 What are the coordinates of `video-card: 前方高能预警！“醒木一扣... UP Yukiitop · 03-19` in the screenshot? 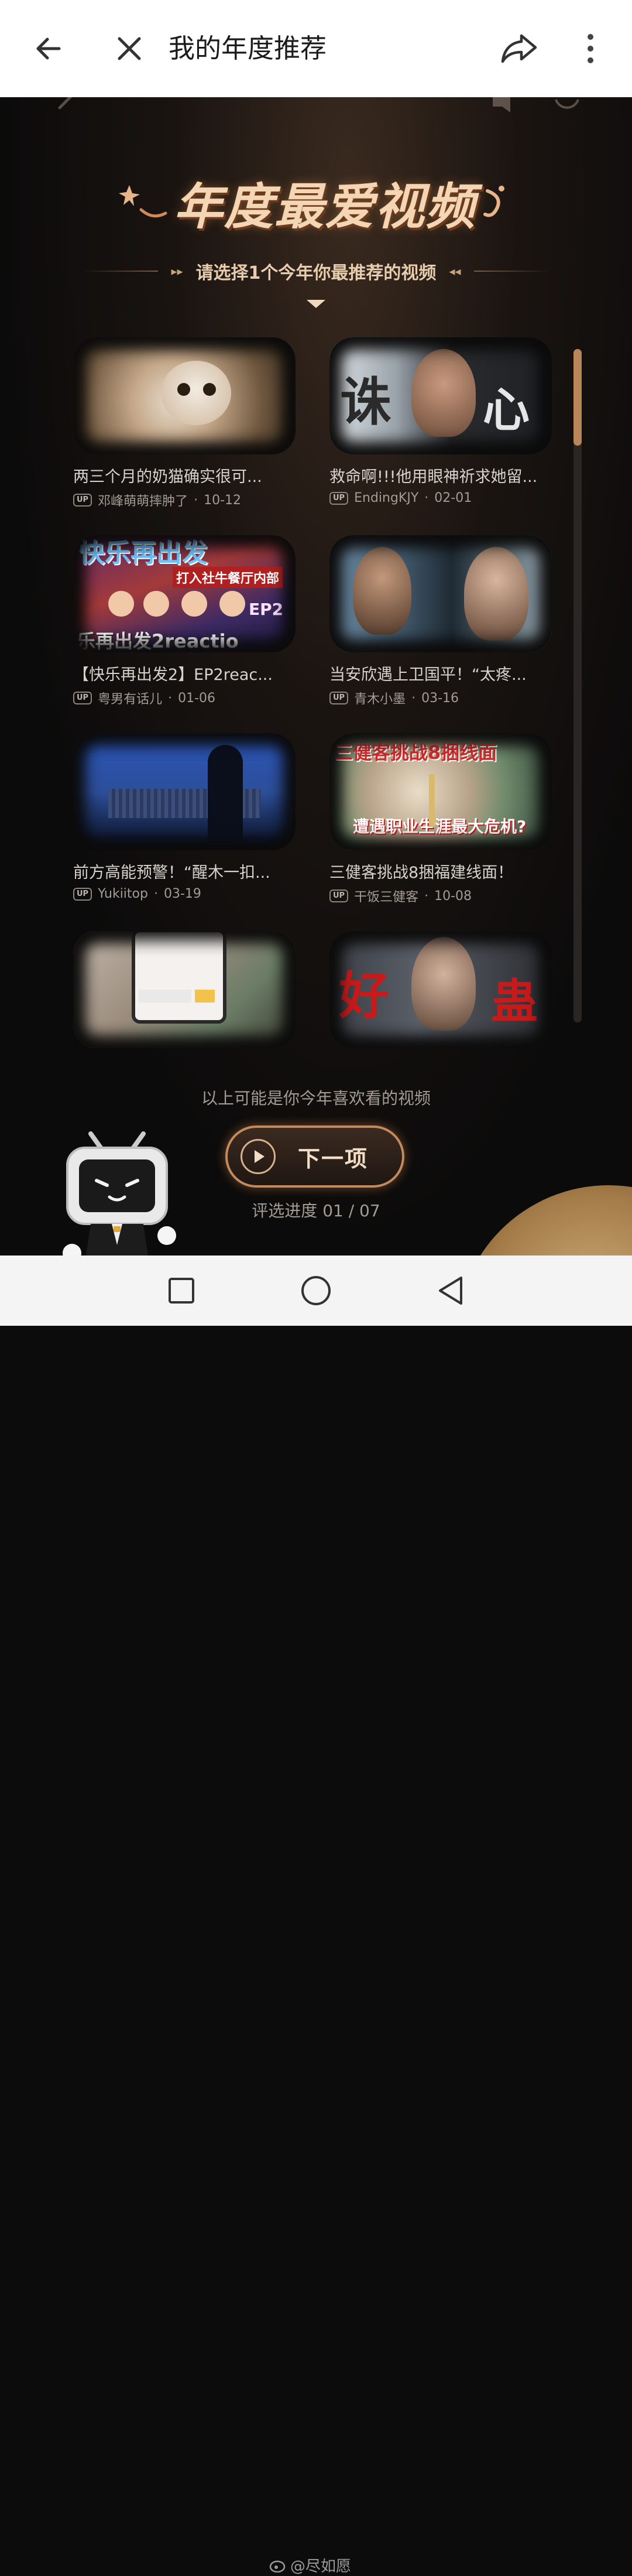 It's located at (184, 817).